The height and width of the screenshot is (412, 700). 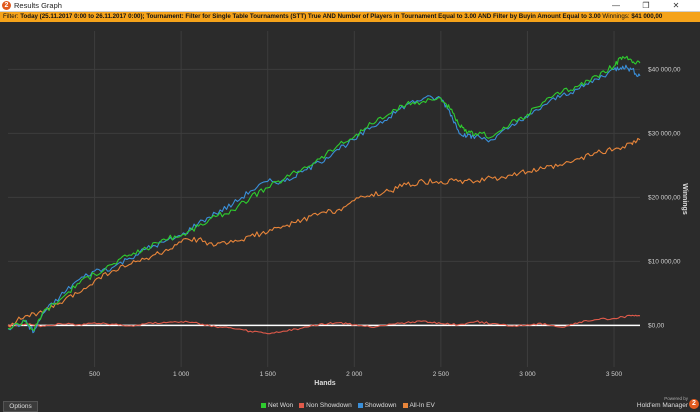 I want to click on x-tick-label: 1 000, so click(x=181, y=374).